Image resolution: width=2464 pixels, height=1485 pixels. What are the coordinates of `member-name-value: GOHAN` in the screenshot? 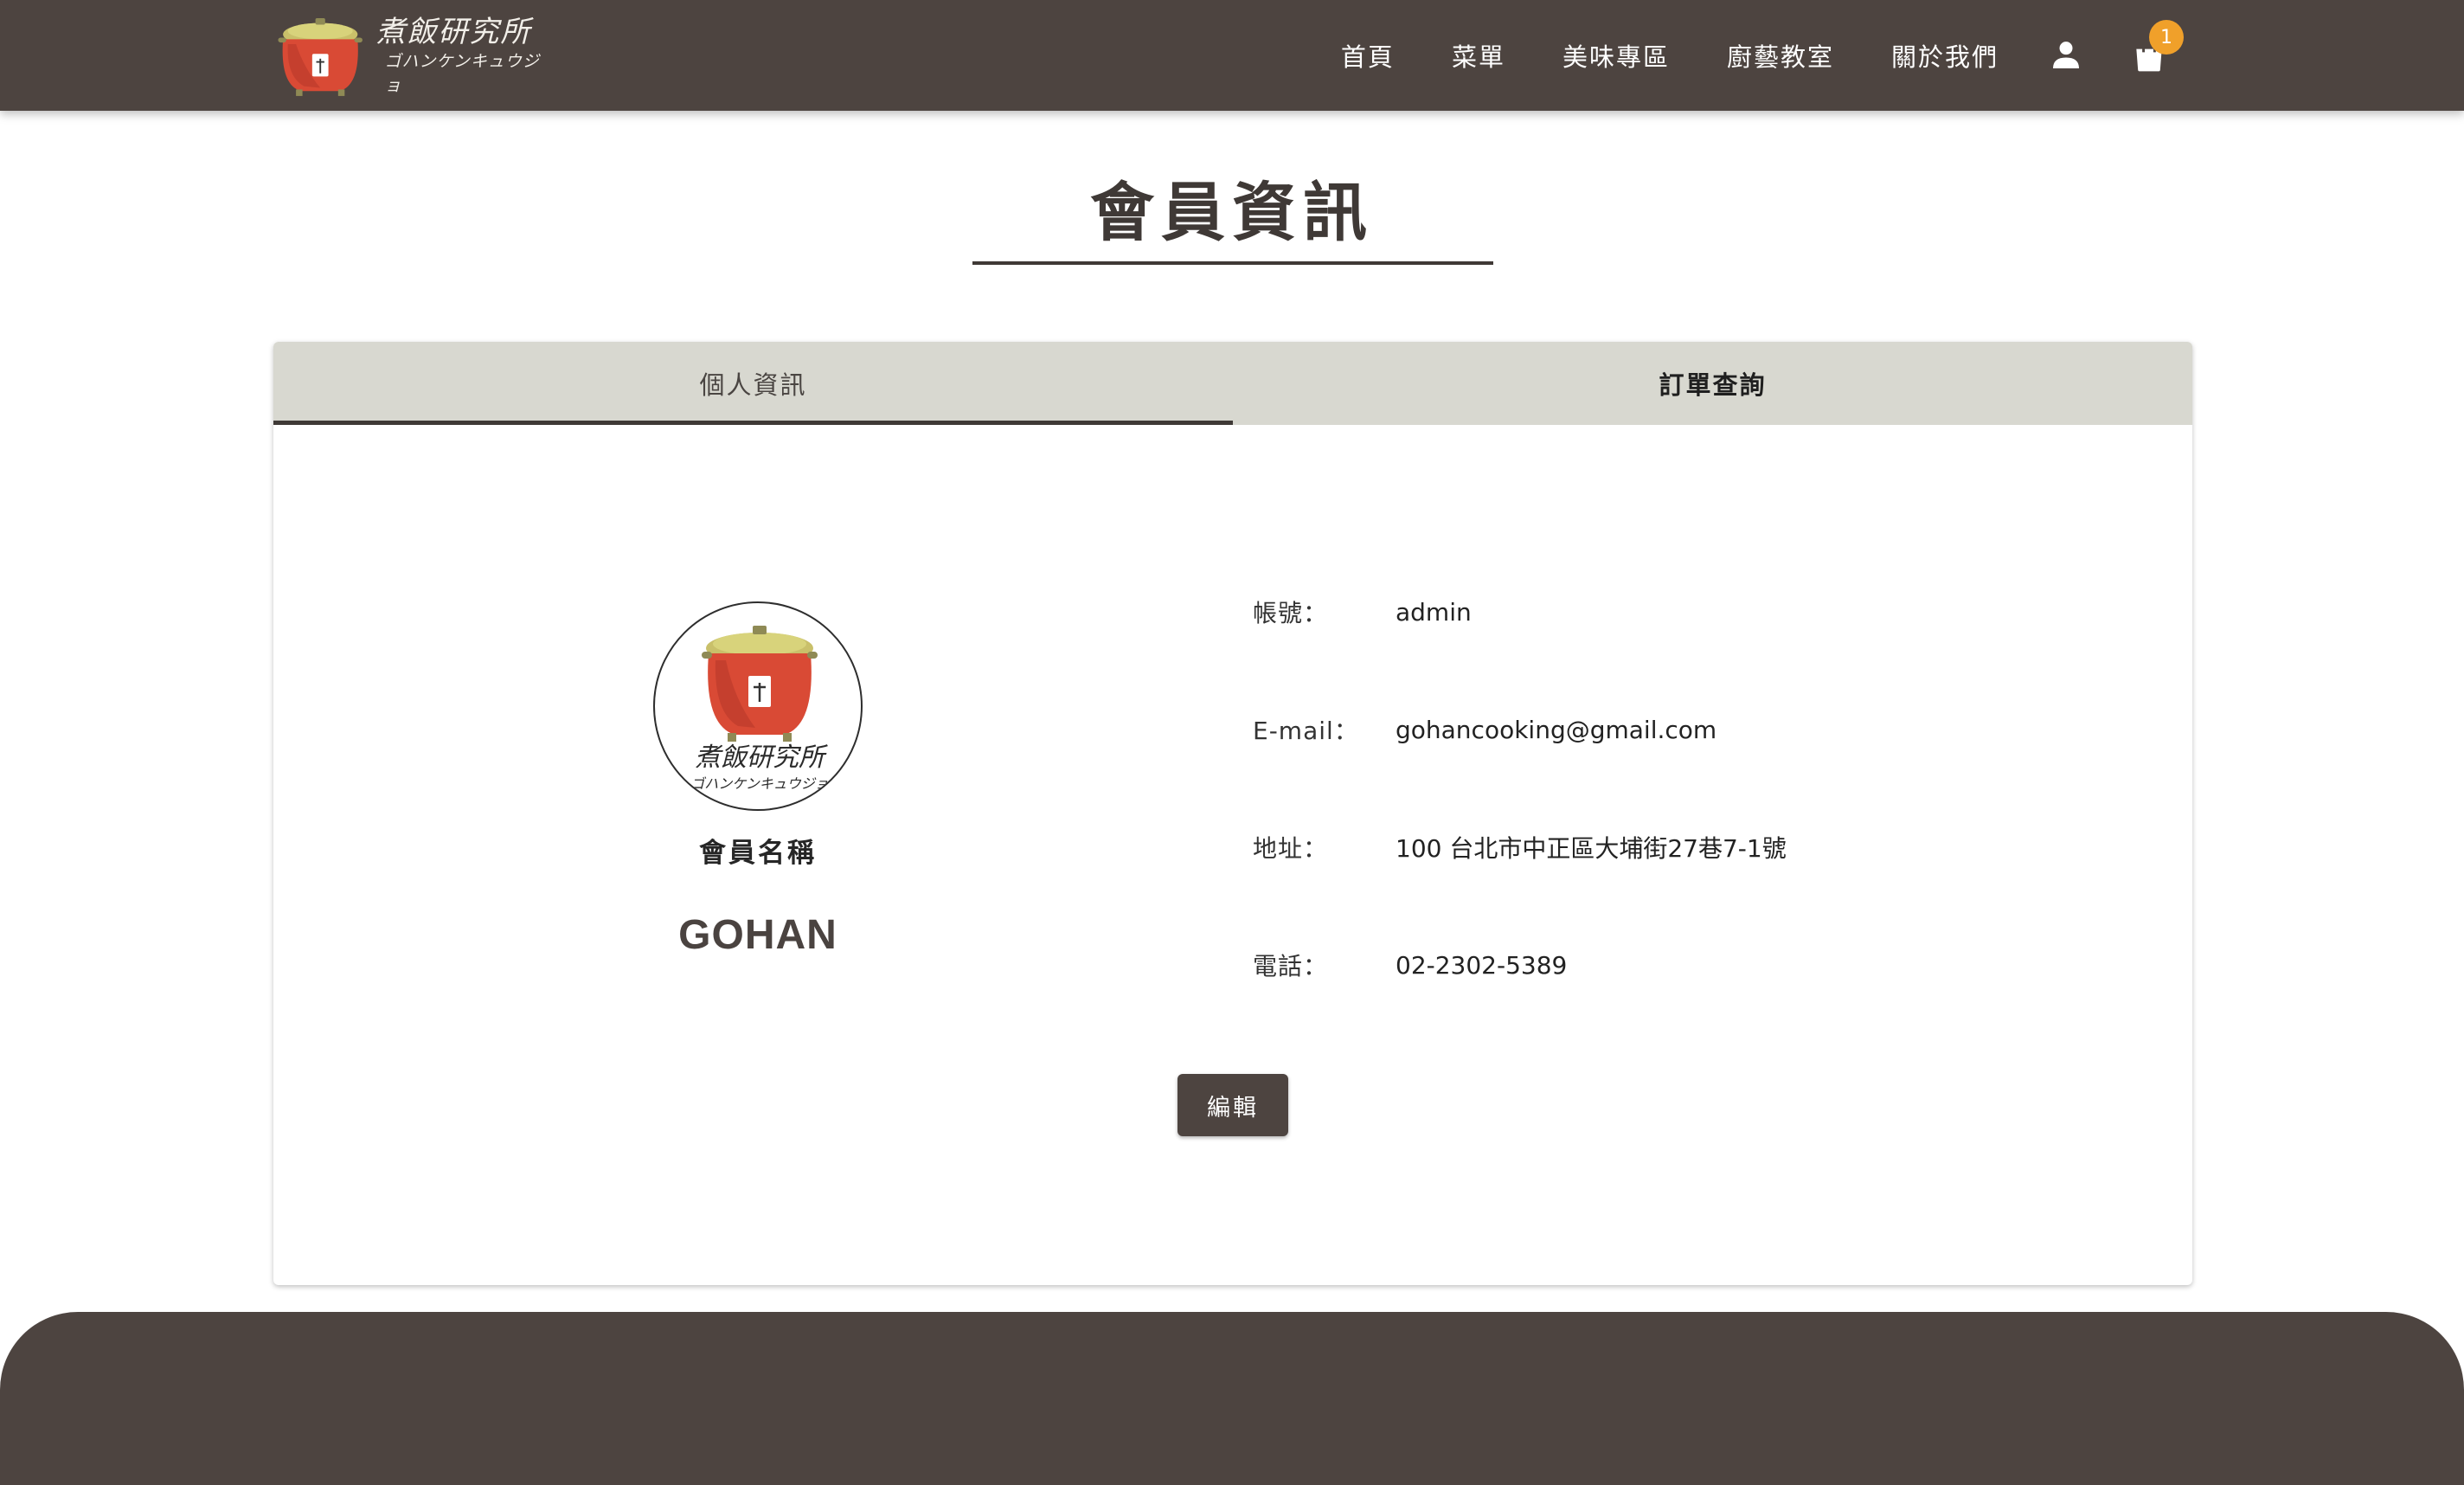 It's located at (757, 935).